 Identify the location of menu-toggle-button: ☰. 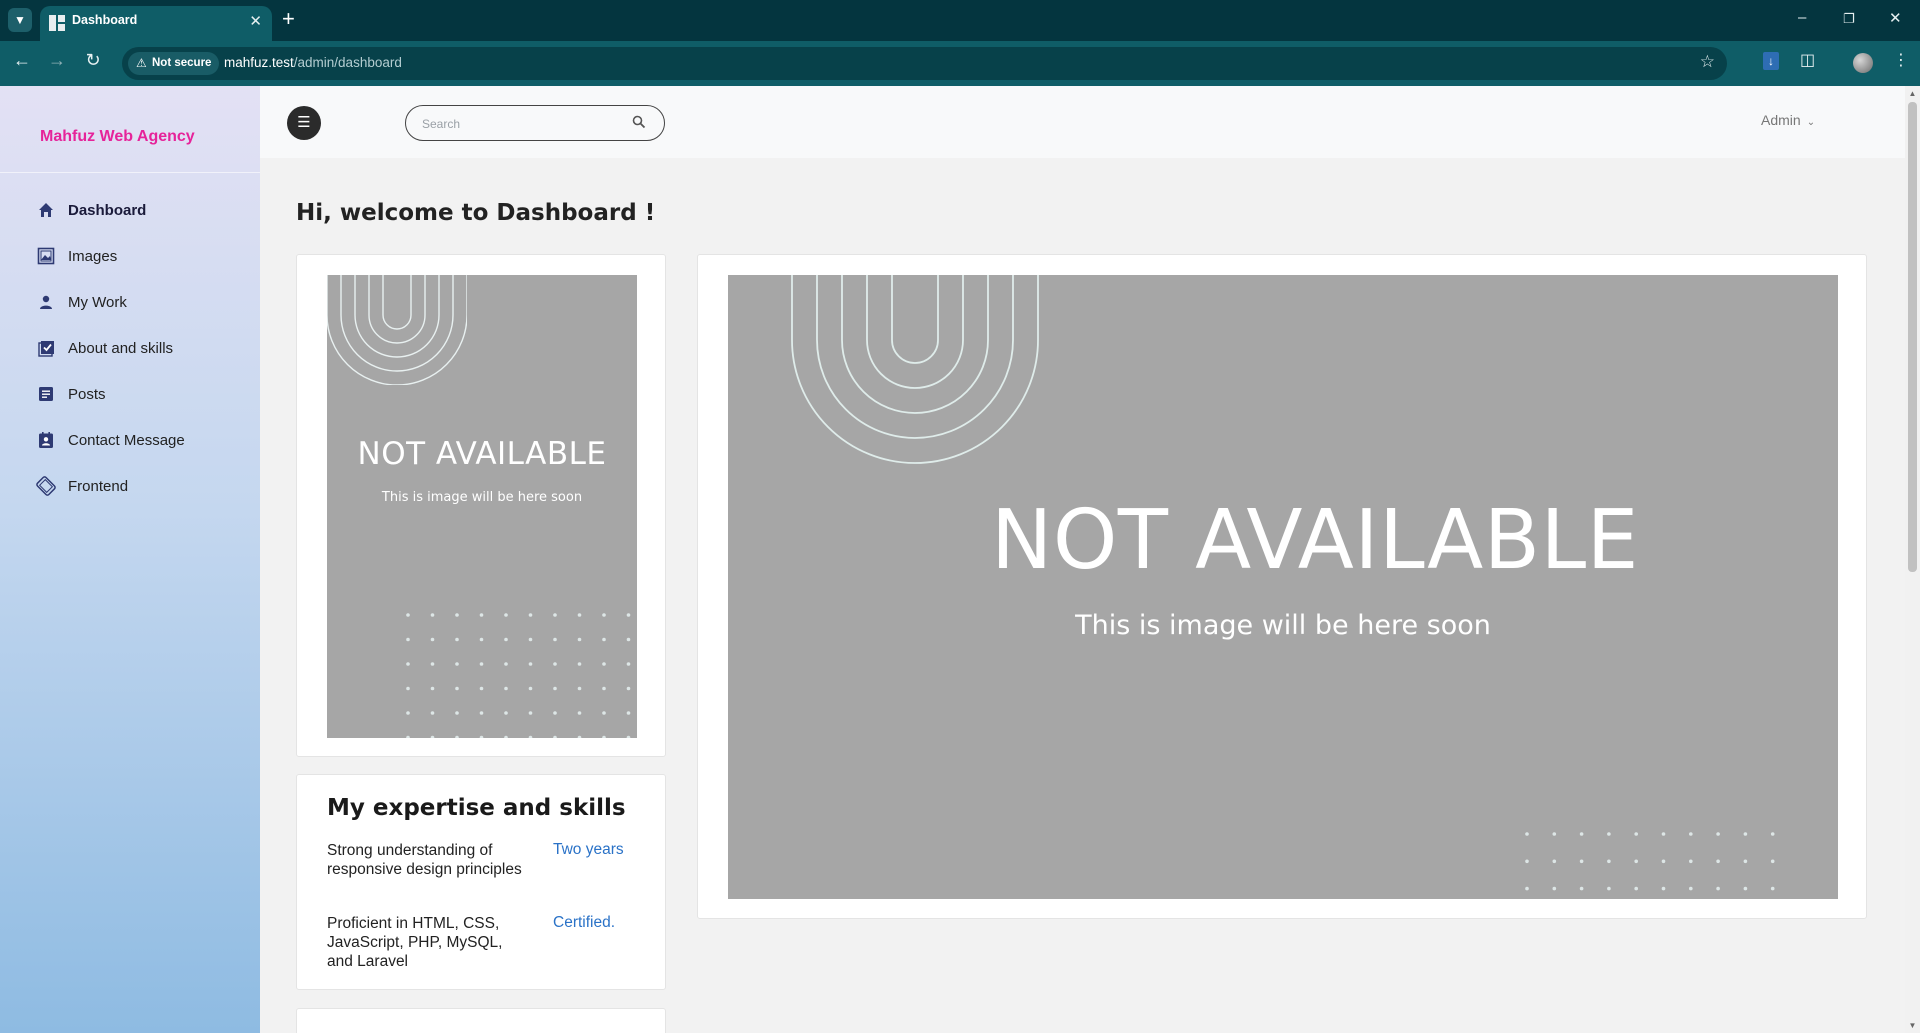
(304, 123).